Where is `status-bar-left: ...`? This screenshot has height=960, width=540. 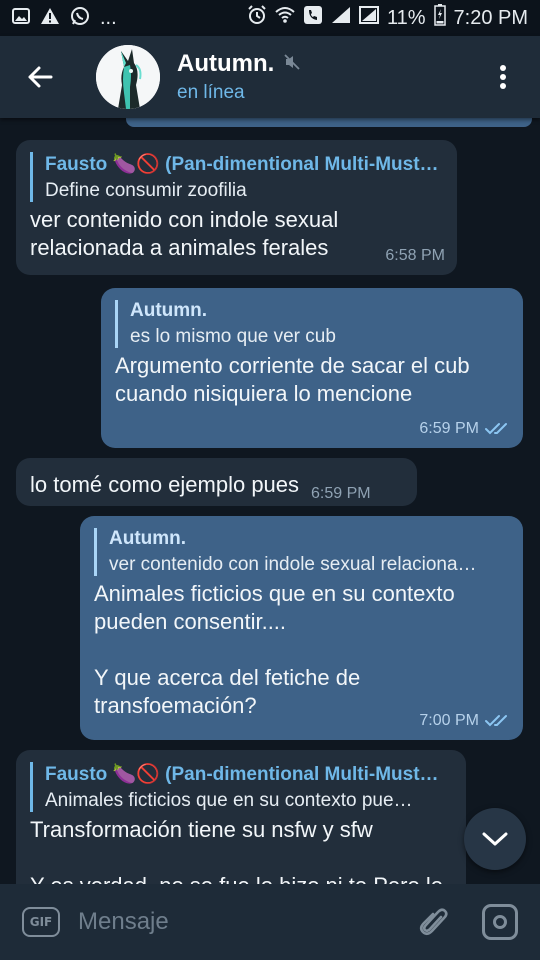
status-bar-left: ... is located at coordinates (64, 18).